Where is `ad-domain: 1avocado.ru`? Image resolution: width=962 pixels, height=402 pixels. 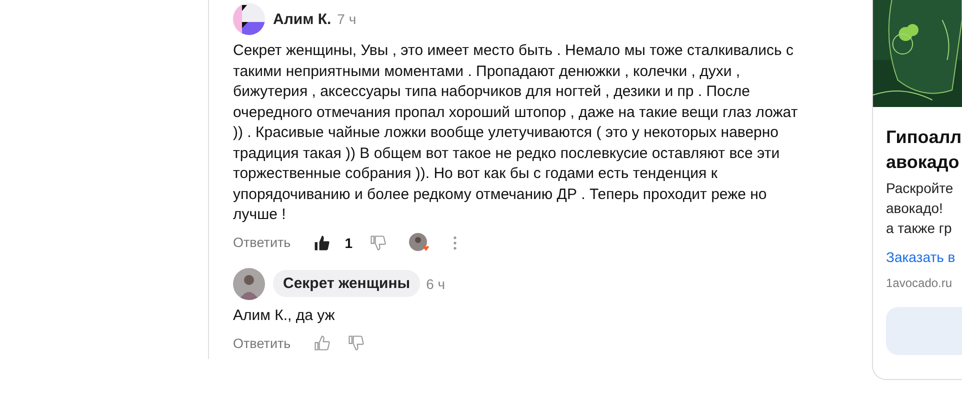 ad-domain: 1avocado.ru is located at coordinates (920, 283).